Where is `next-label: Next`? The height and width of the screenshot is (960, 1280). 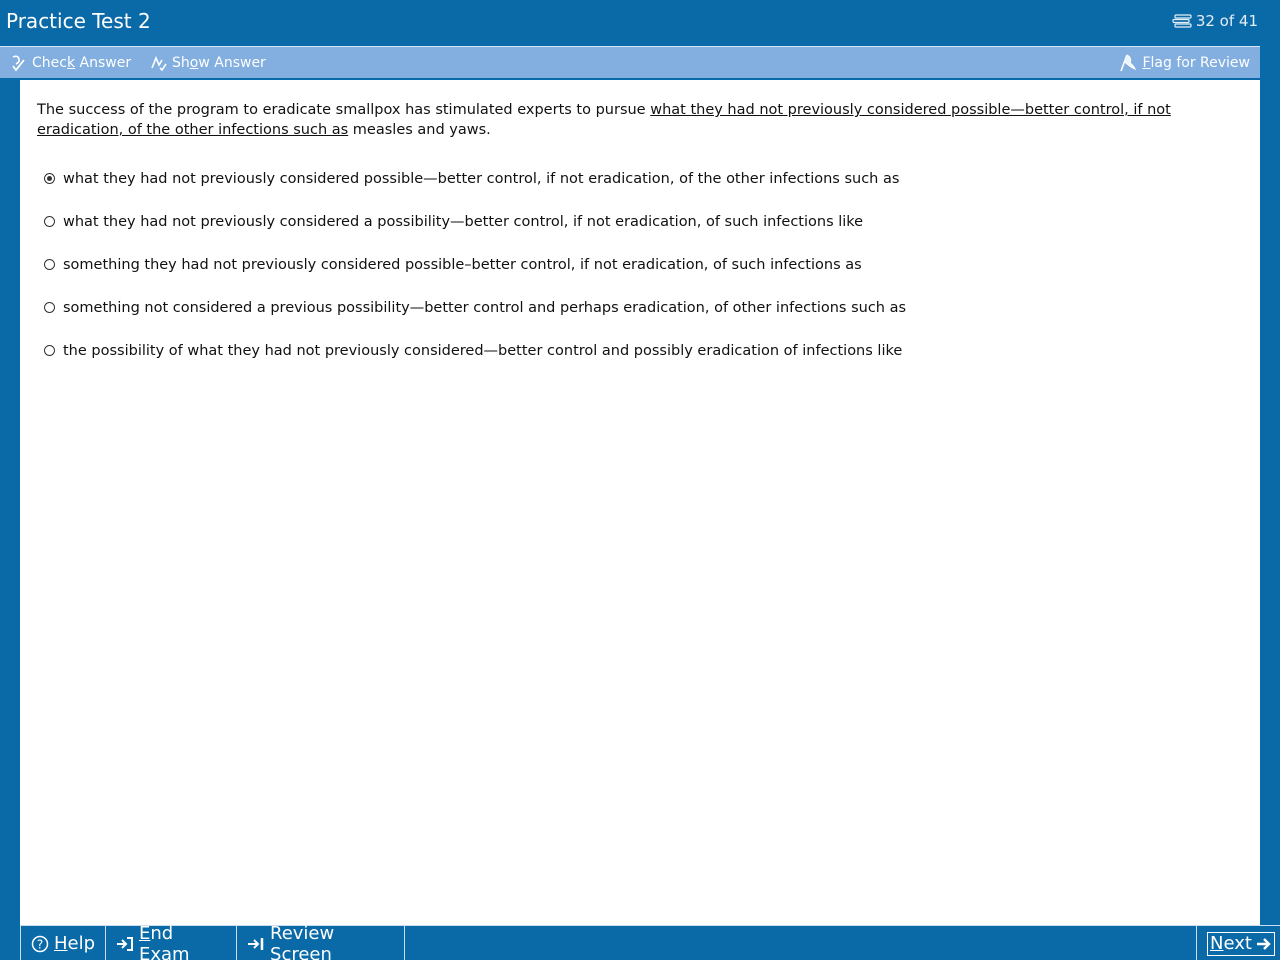
next-label: Next is located at coordinates (1231, 943).